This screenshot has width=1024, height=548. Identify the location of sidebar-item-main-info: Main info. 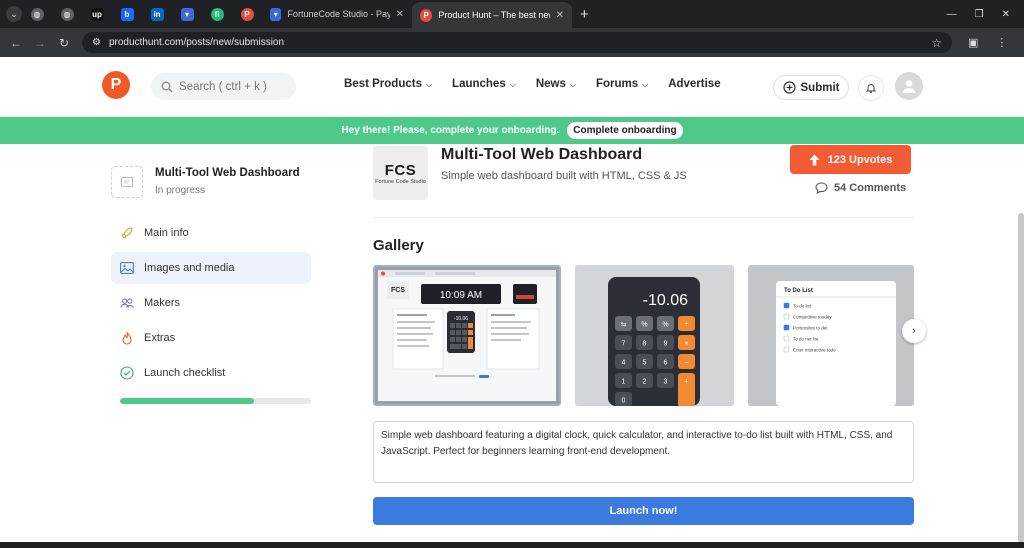
(211, 233).